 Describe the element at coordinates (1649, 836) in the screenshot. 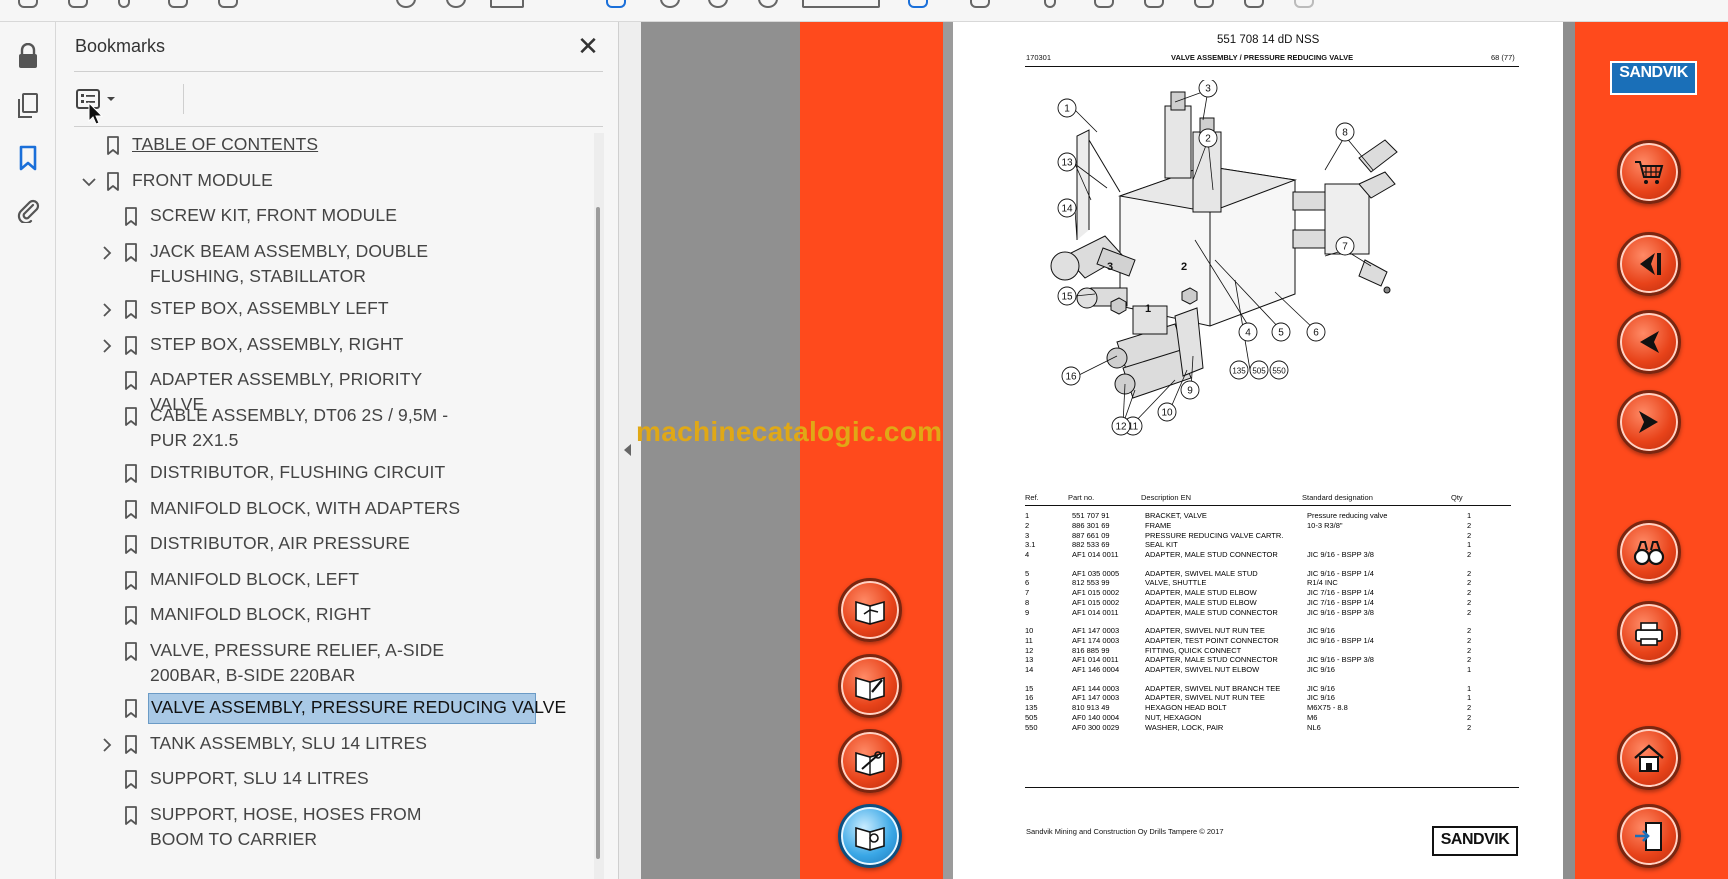

I see `exit-button` at that location.